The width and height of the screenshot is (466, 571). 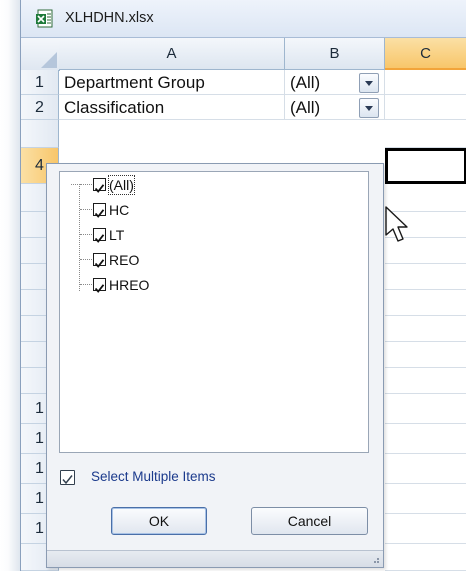 I want to click on column-header-c: C, so click(x=425, y=54).